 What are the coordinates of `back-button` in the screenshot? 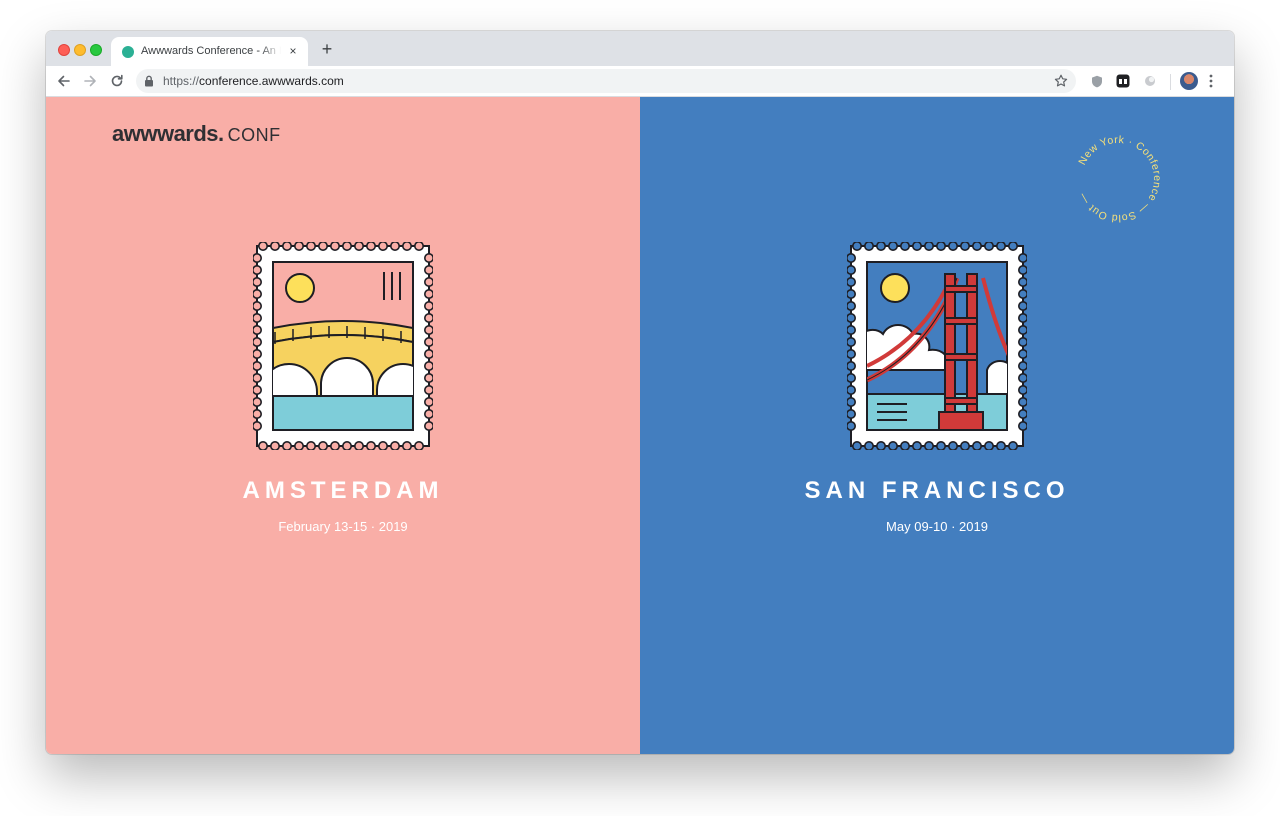 It's located at (64, 81).